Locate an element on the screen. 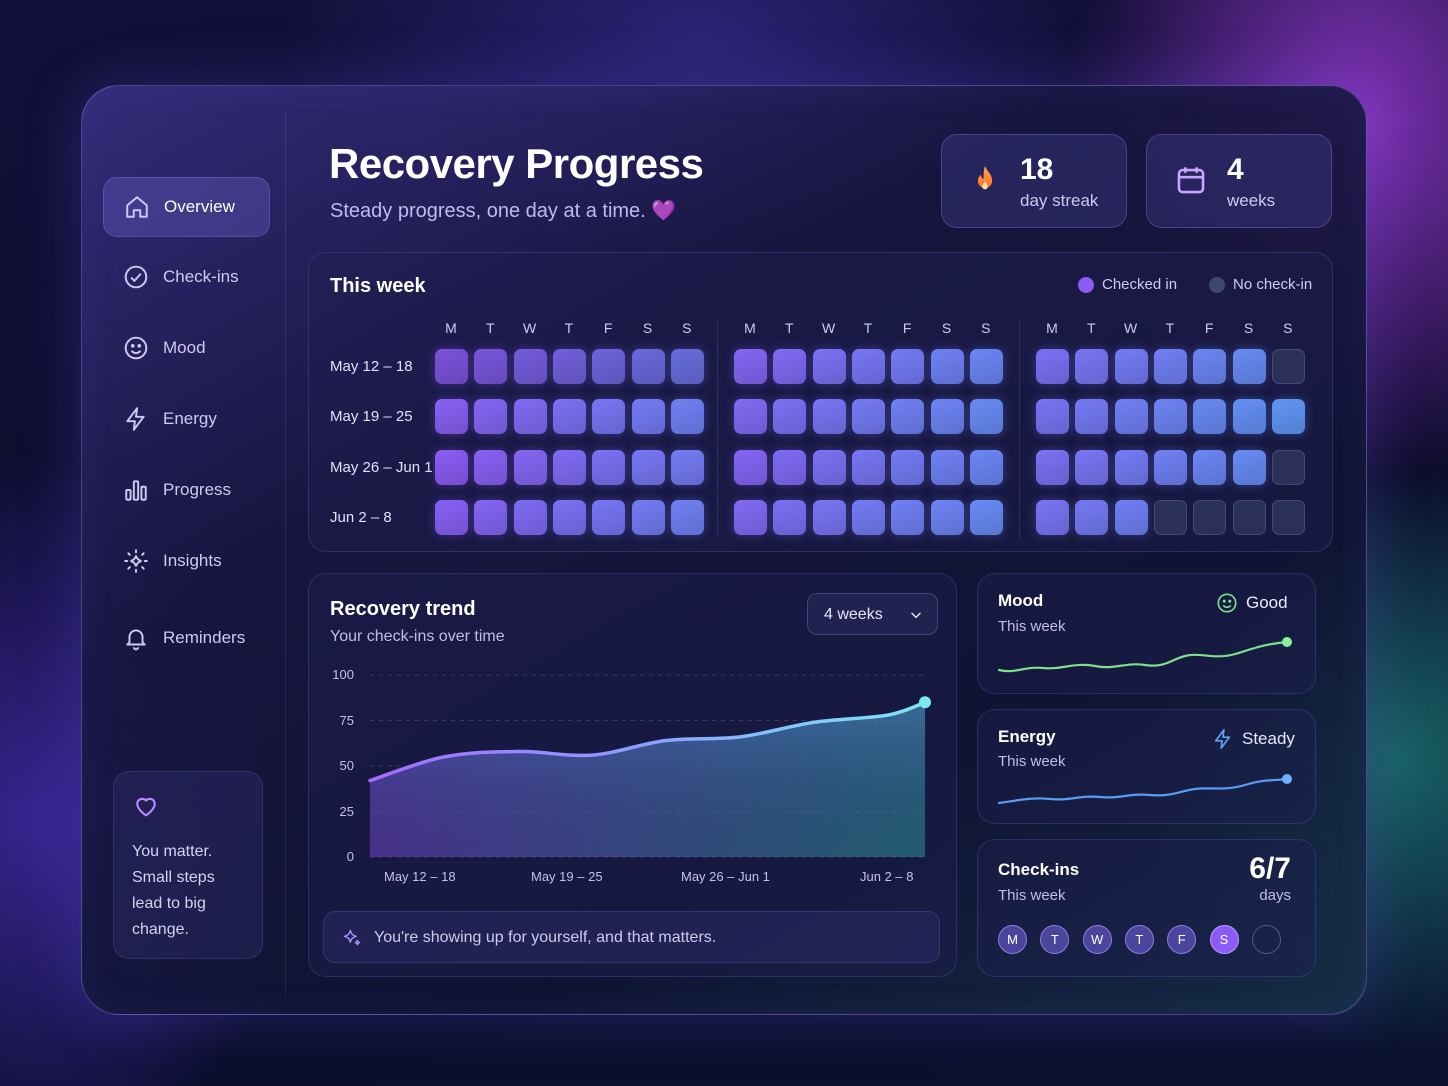  mood-sparkline is located at coordinates (1144, 655).